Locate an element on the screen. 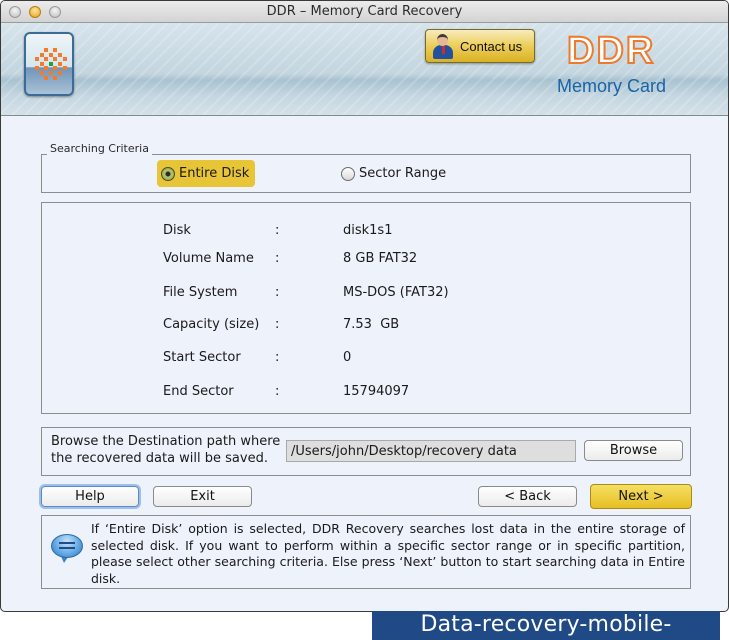 This screenshot has height=640, width=729. info-row-volume-name: Volume Name : 8 GB FAT32 is located at coordinates (366, 260).